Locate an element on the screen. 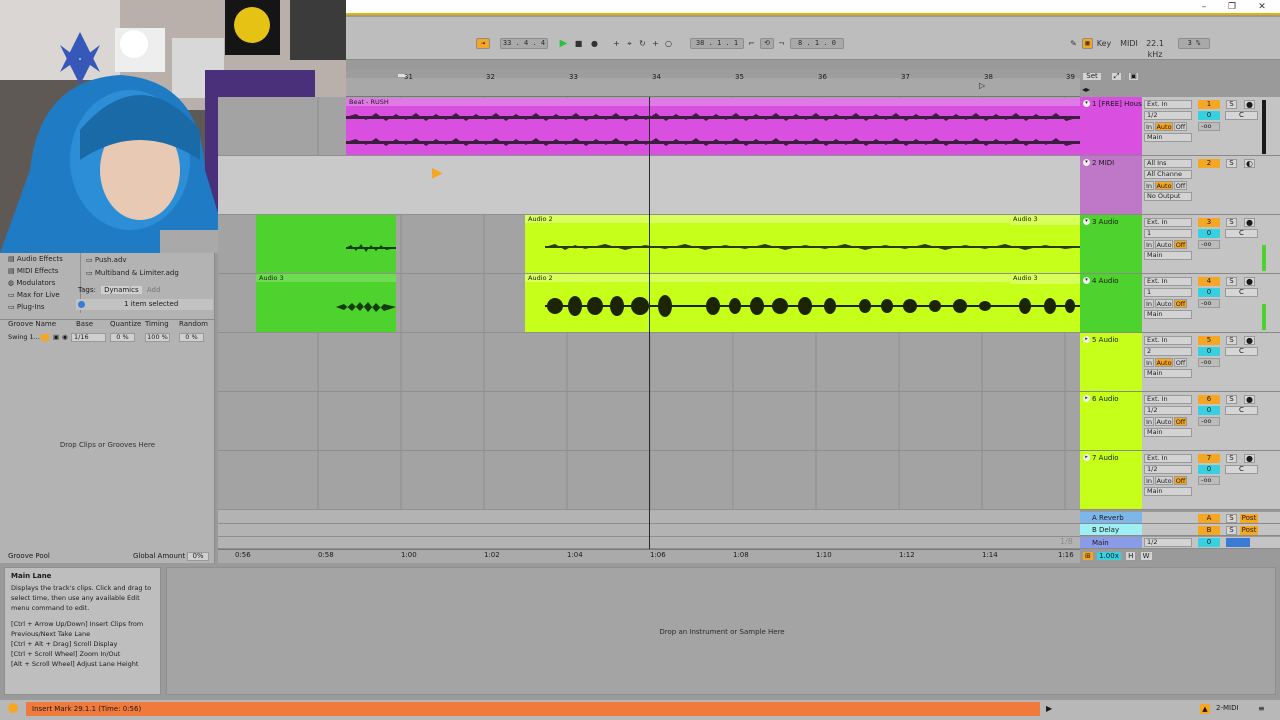  loop-length-display: 8 . 1 . 0 is located at coordinates (817, 43).